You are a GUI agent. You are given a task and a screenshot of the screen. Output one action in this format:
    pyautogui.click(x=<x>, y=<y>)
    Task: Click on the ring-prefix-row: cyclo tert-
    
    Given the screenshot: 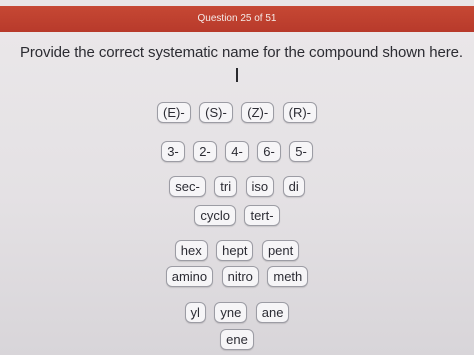 What is the action you would take?
    pyautogui.click(x=237, y=215)
    